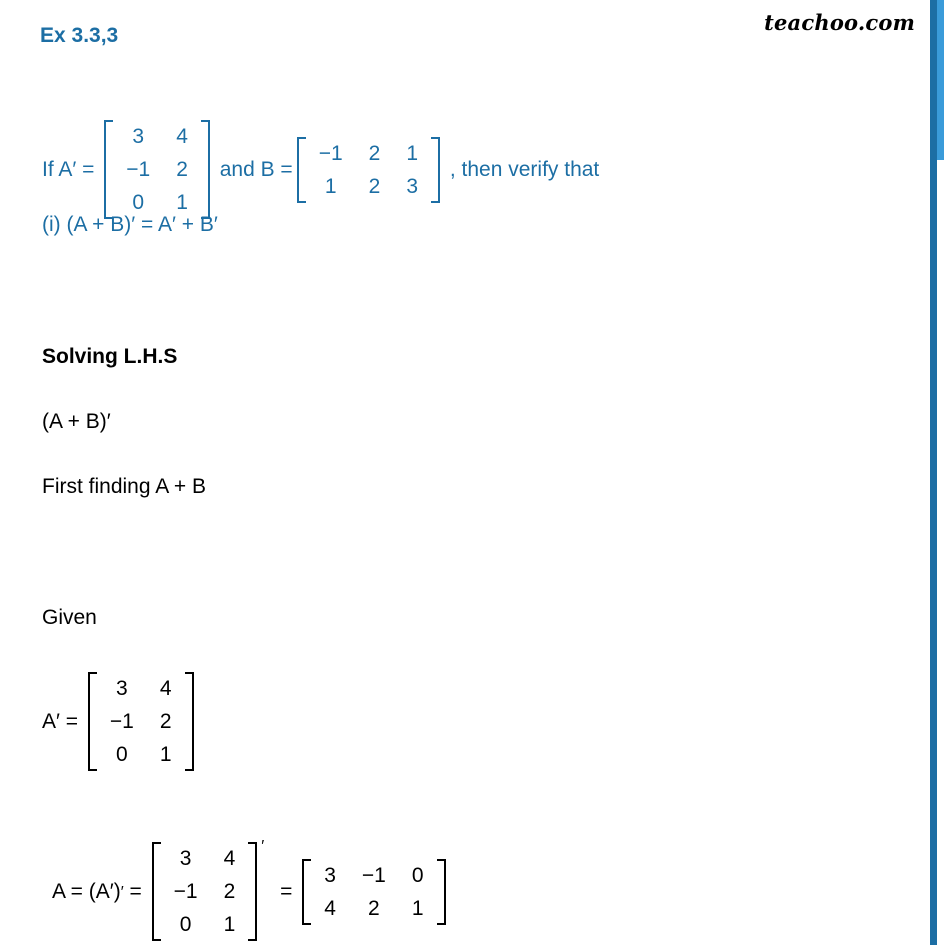 The width and height of the screenshot is (945, 945). What do you see at coordinates (157, 170) in the screenshot?
I see `matrix-a-transpose: 3 4 −1 2 0 1` at bounding box center [157, 170].